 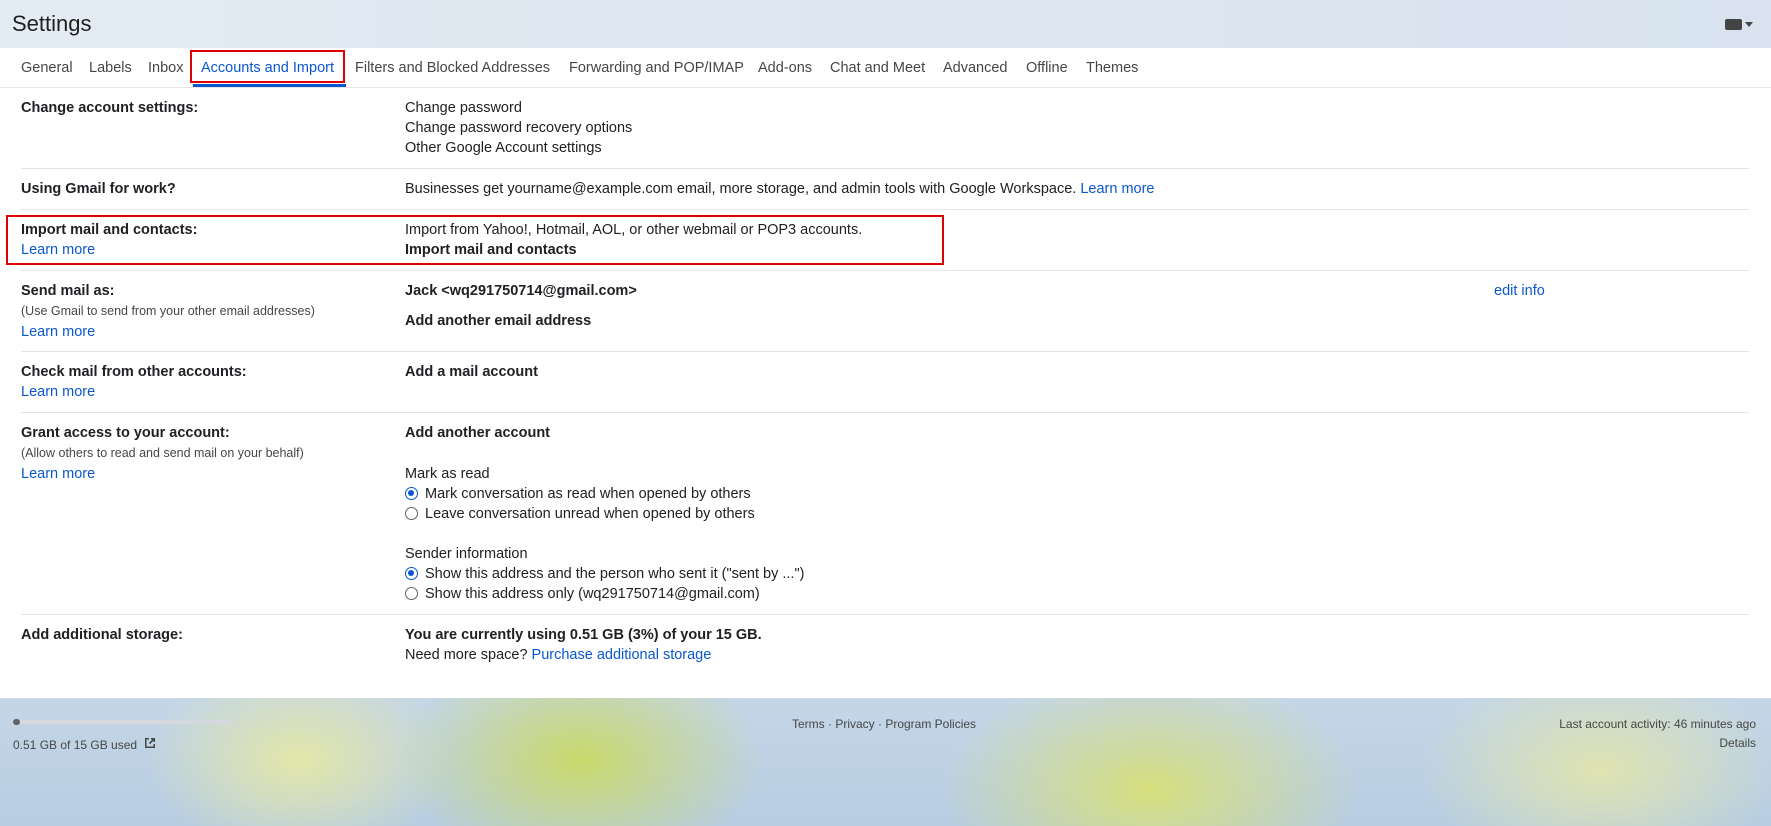 I want to click on active-tab-indicator, so click(x=269, y=85).